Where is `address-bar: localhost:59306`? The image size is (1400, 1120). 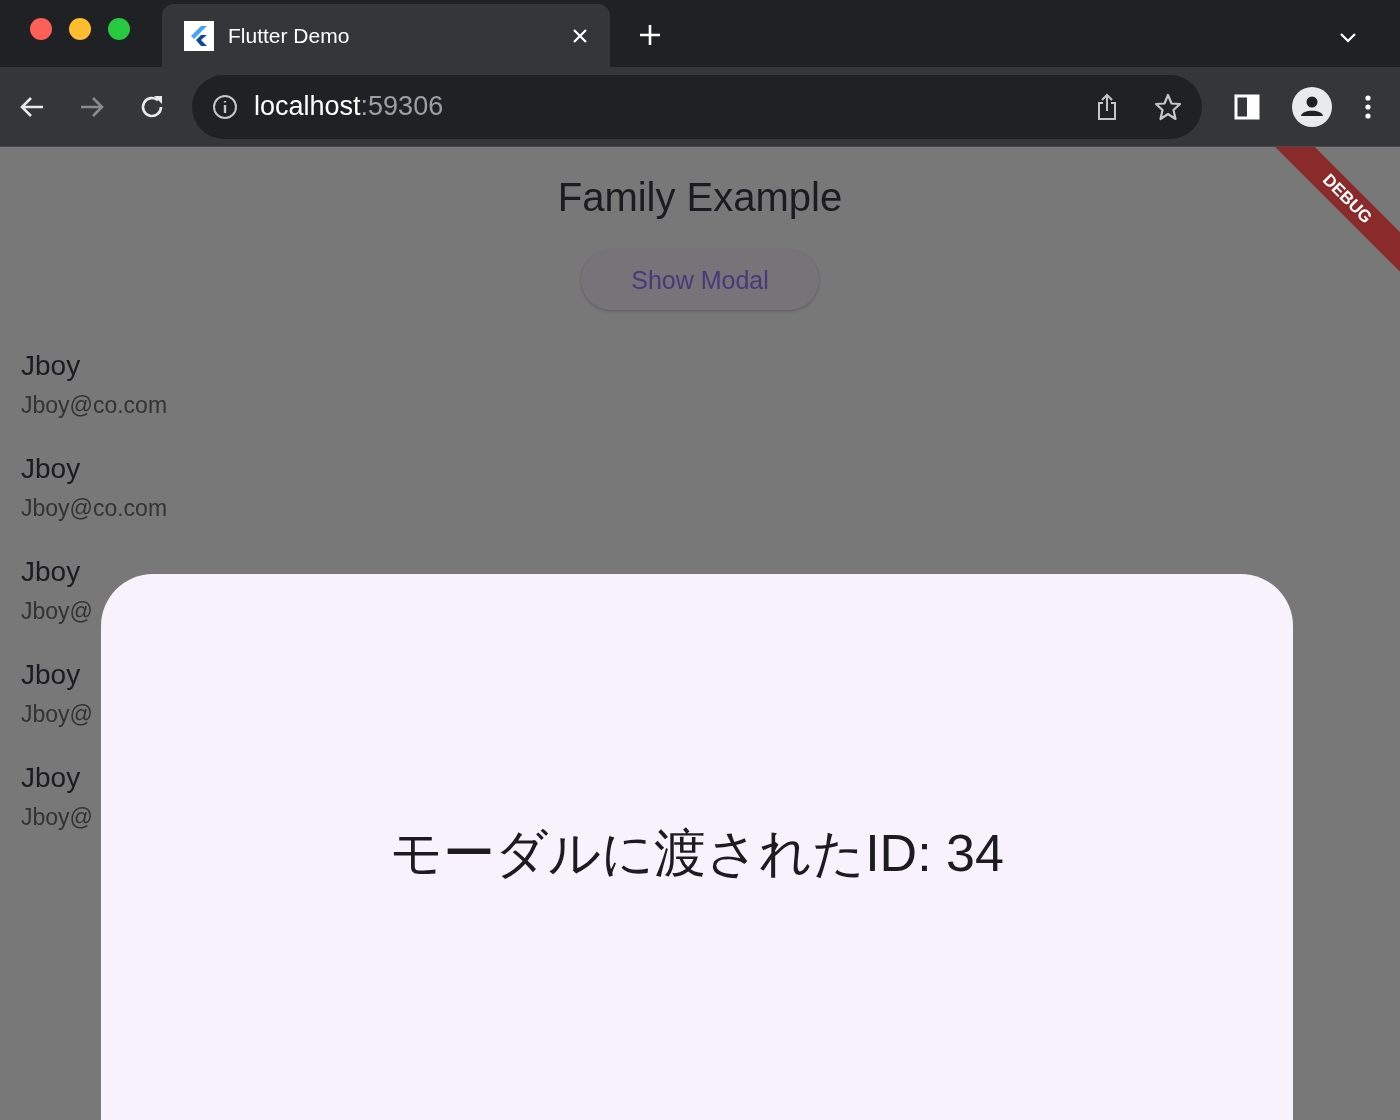 address-bar: localhost:59306 is located at coordinates (697, 106).